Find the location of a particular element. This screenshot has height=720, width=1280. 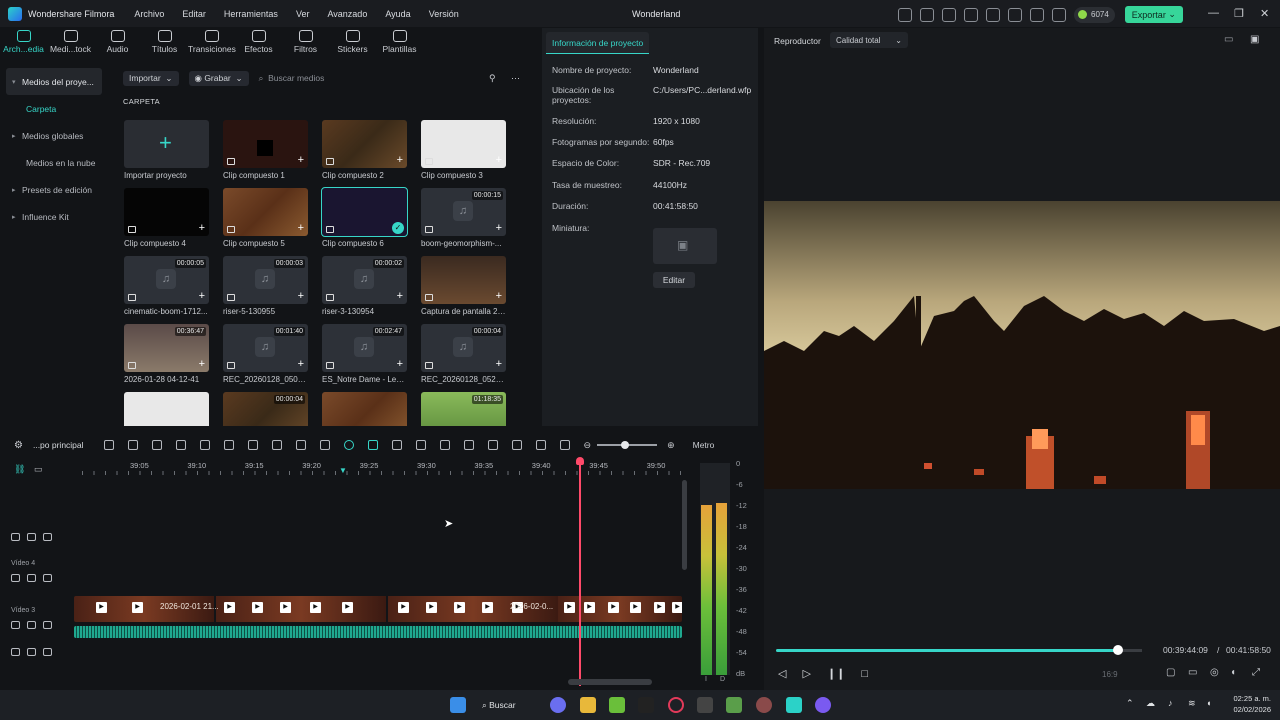

settings-icon is located at coordinates (1037, 14).